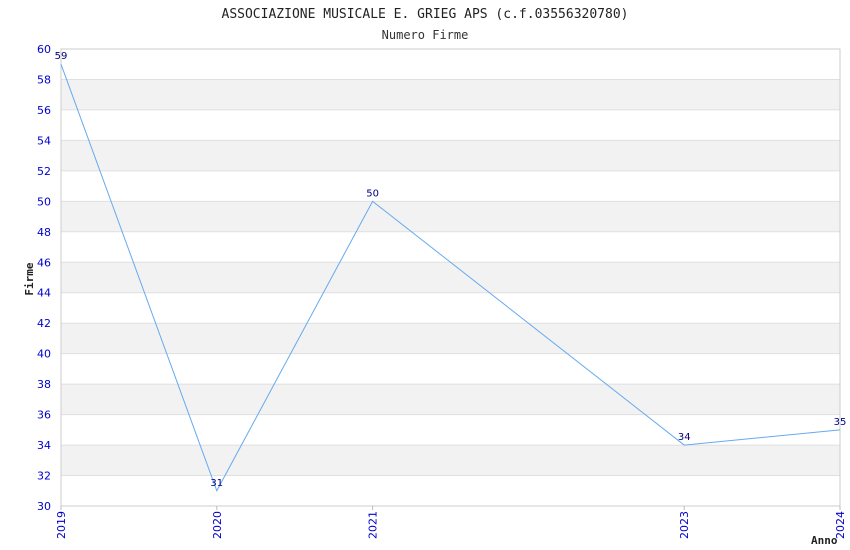 Image resolution: width=850 pixels, height=550 pixels. What do you see at coordinates (44, 278) in the screenshot?
I see `y-axis-ticks: 30 32 34 36 38 40 42 44 46 48 50 52 54 56 58 60` at bounding box center [44, 278].